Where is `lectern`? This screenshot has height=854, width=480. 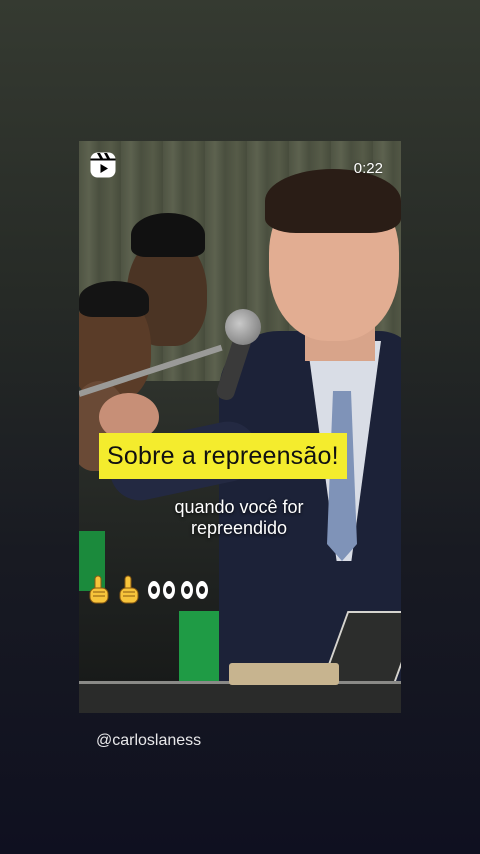 lectern is located at coordinates (240, 697).